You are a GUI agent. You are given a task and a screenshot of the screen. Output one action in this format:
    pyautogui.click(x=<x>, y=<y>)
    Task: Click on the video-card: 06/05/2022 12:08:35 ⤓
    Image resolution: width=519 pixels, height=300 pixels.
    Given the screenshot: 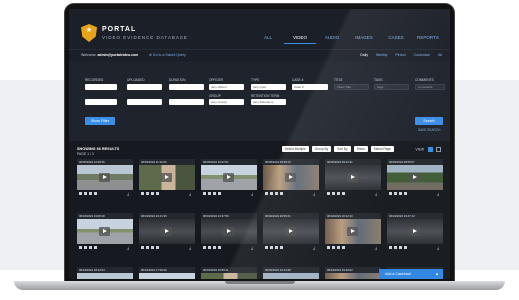 What is the action you would take?
    pyautogui.click(x=105, y=178)
    